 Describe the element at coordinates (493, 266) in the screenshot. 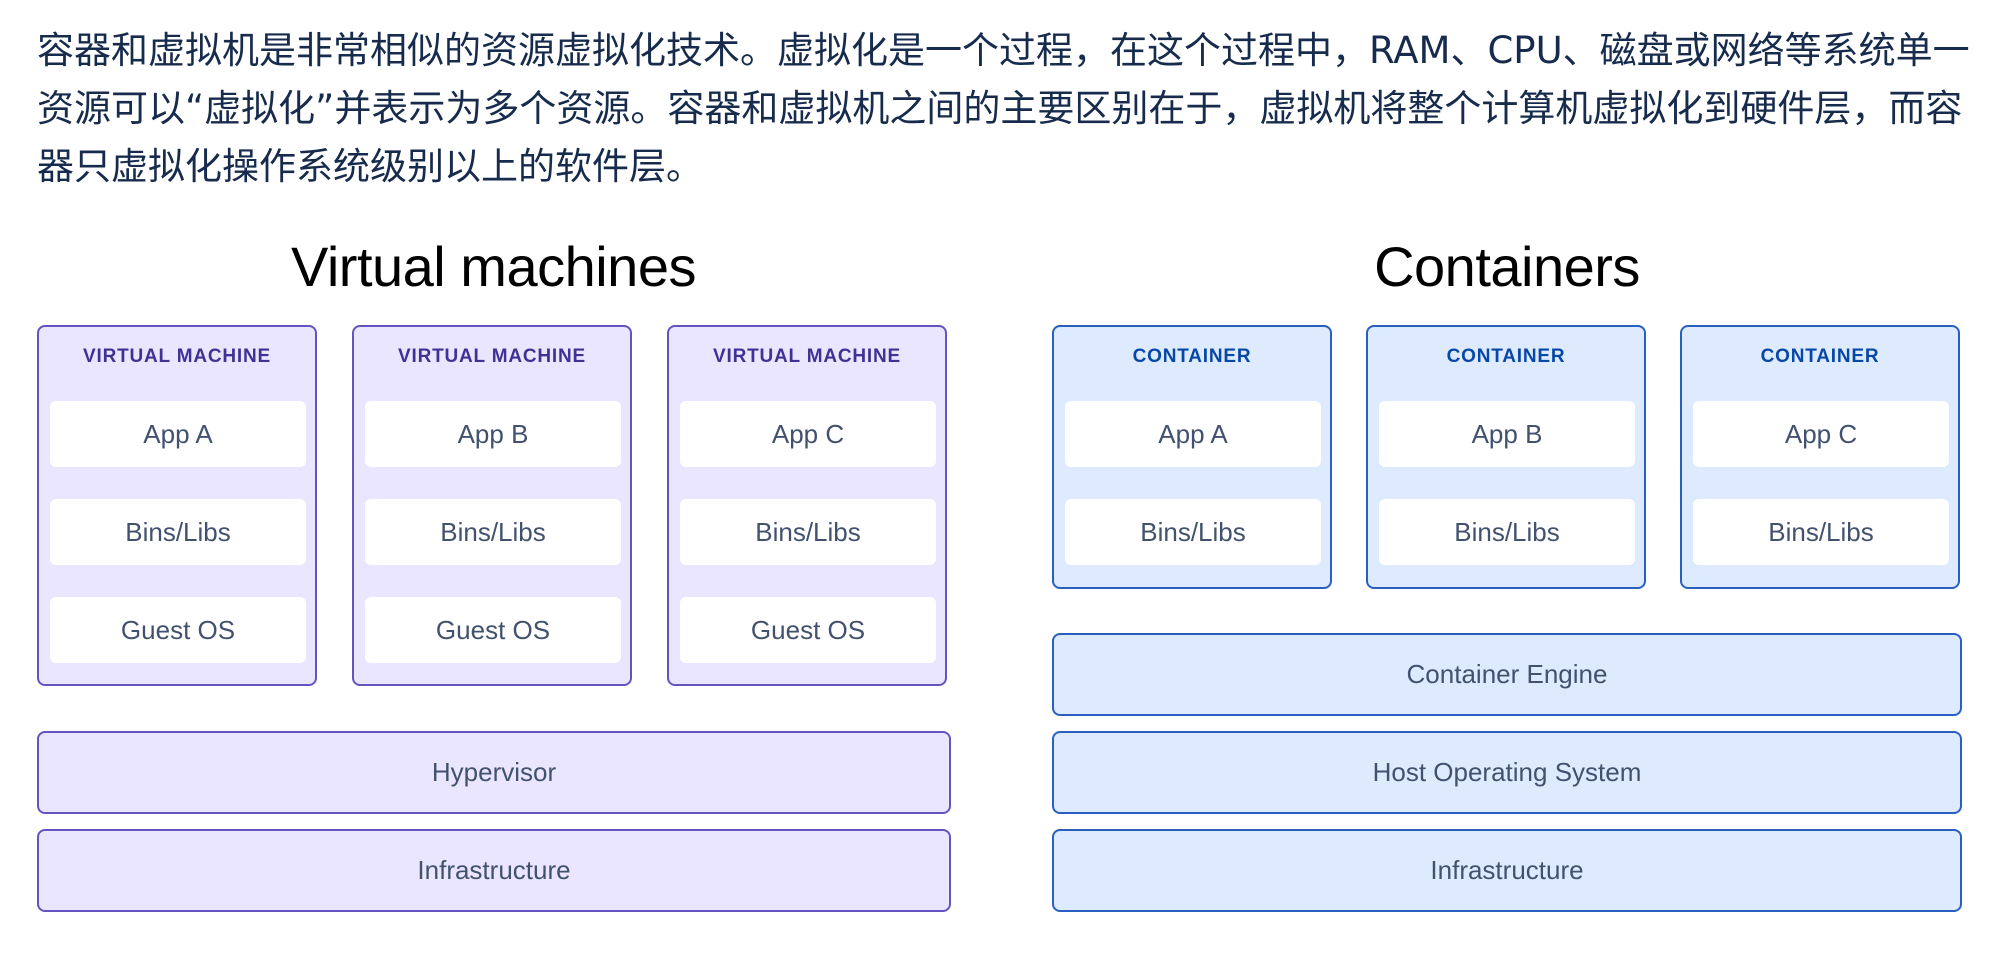

I see `vm-section-title: Virtual machines` at that location.